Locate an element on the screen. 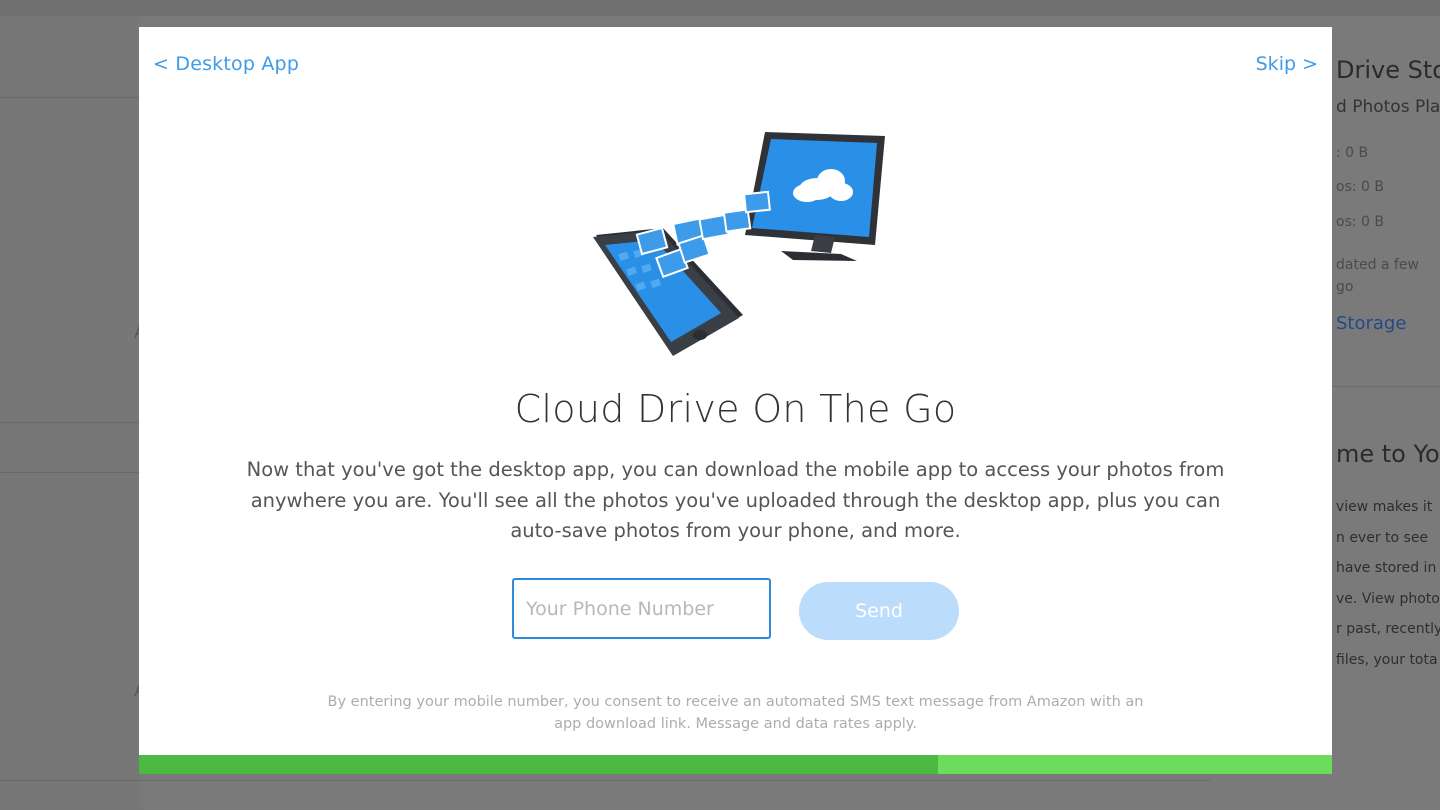  welcome-body-line: files, your tota is located at coordinates (1387, 660).